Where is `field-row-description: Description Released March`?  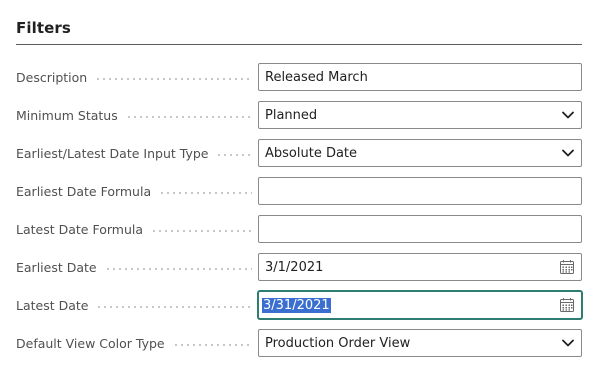 field-row-description: Description Released March is located at coordinates (299, 77).